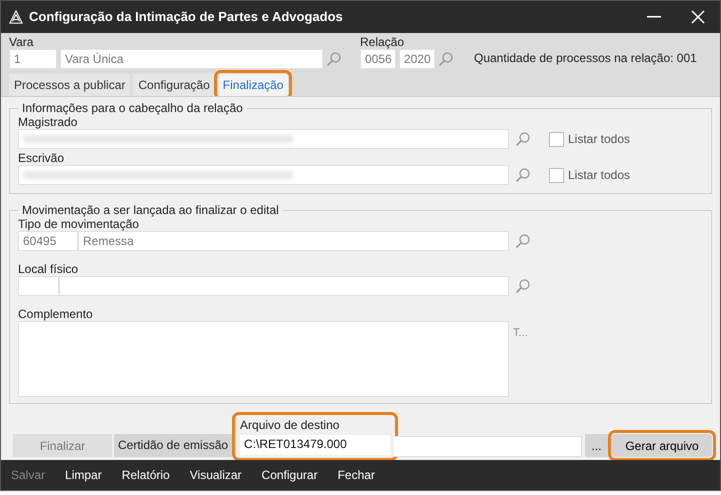 This screenshot has height=495, width=721. What do you see at coordinates (174, 85) in the screenshot?
I see `tab: Configuração` at bounding box center [174, 85].